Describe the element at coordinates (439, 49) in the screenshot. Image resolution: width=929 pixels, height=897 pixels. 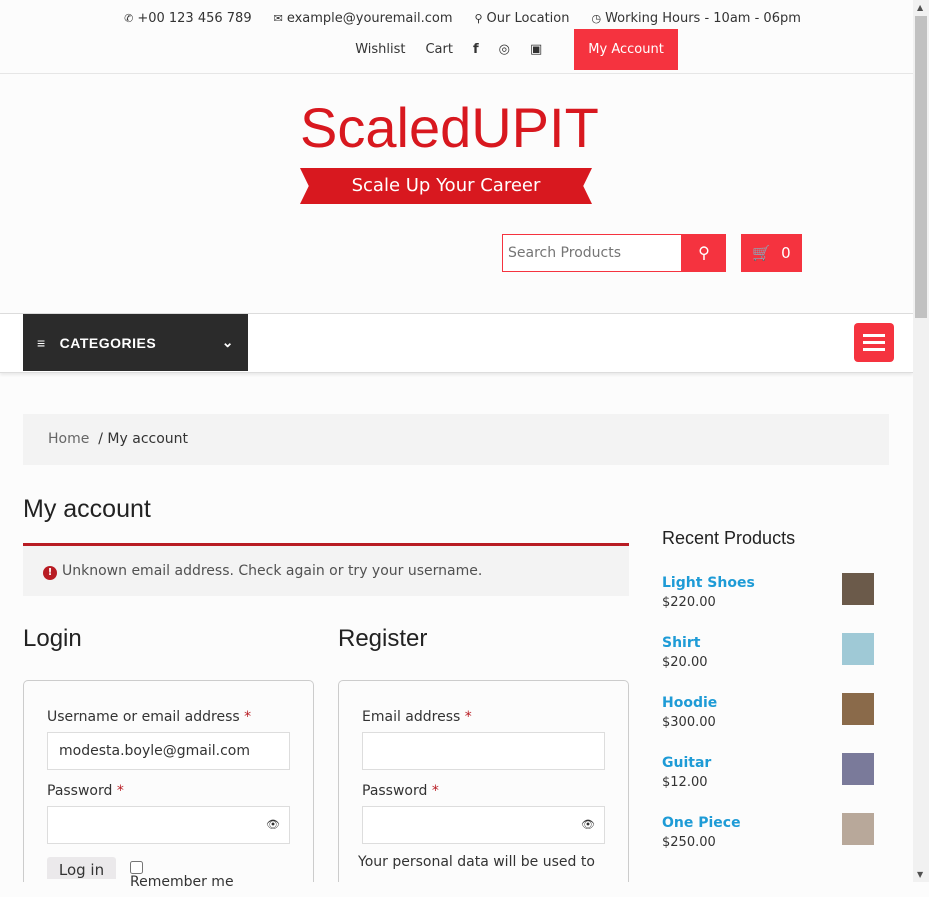
I see `cart-link: Cart` at that location.